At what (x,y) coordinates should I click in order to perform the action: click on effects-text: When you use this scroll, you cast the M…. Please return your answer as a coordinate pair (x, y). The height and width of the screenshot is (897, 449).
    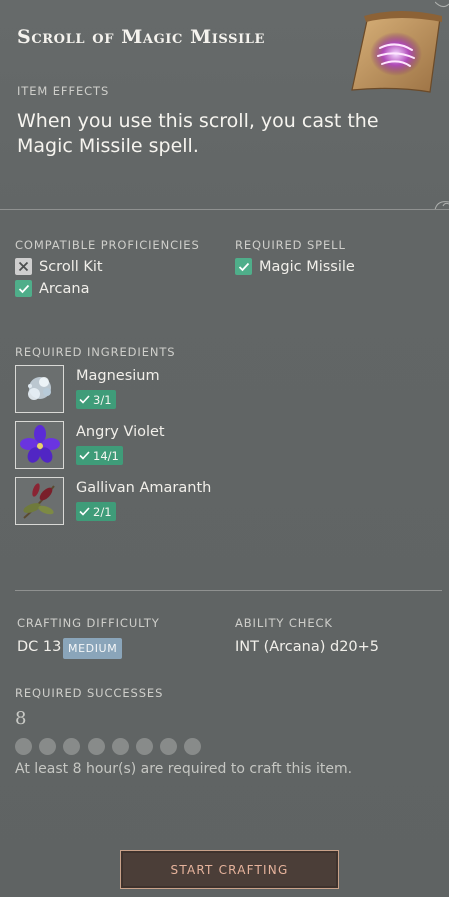
    Looking at the image, I should click on (198, 133).